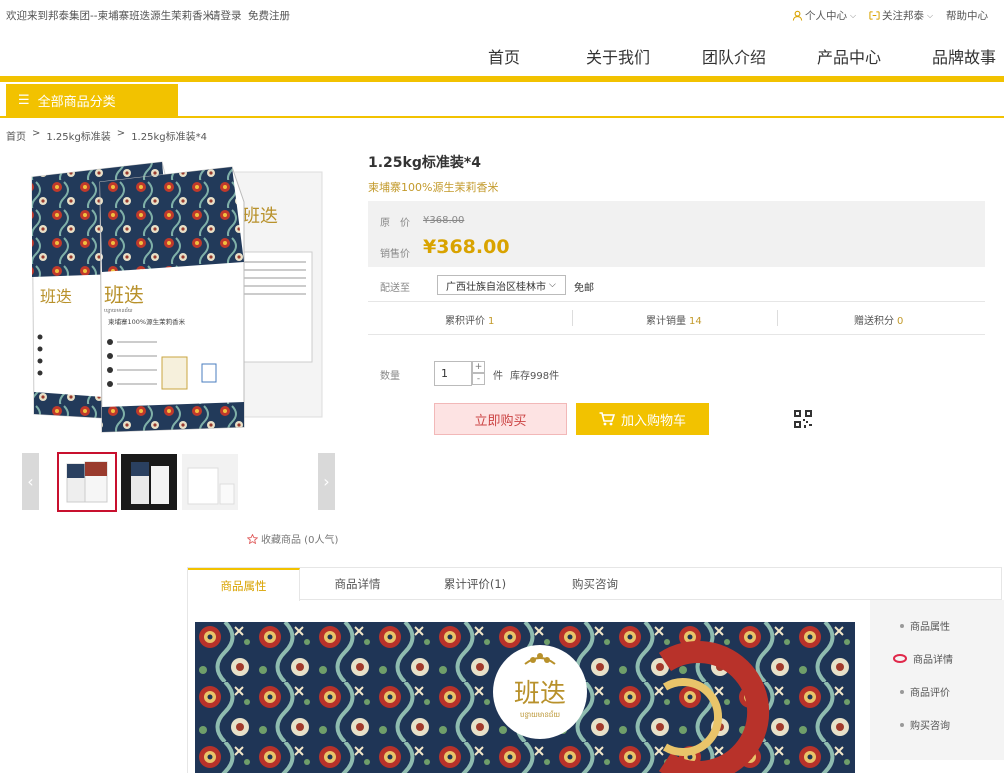  What do you see at coordinates (475, 584) in the screenshot?
I see `tab-reviews: 累计评价(1)` at bounding box center [475, 584].